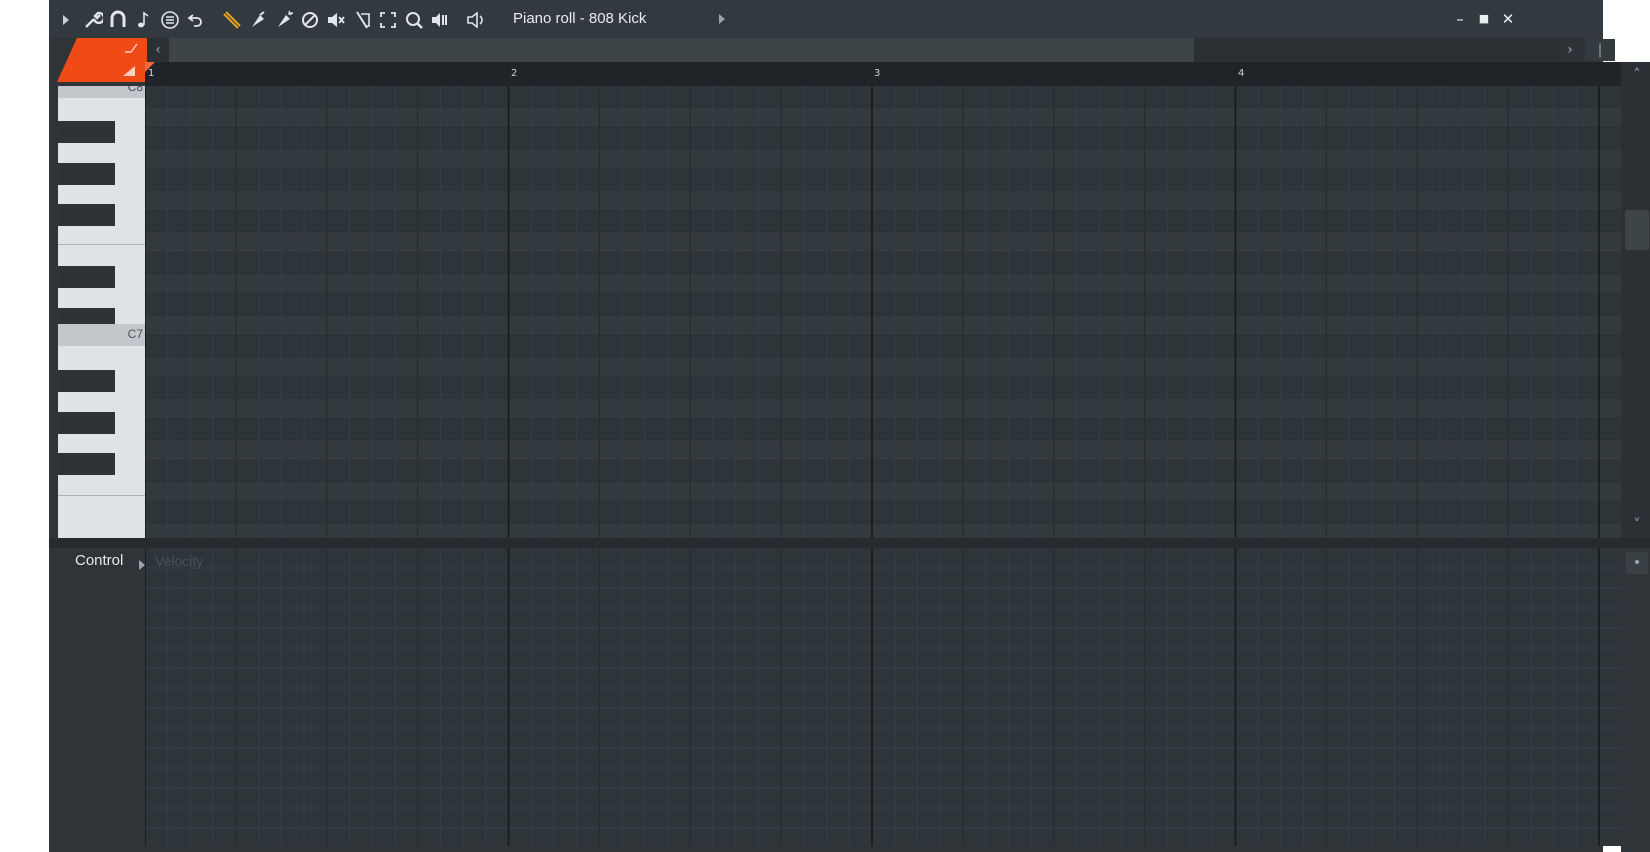 This screenshot has height=852, width=1650. Describe the element at coordinates (179, 561) in the screenshot. I see `velocity-label: Velocity` at that location.